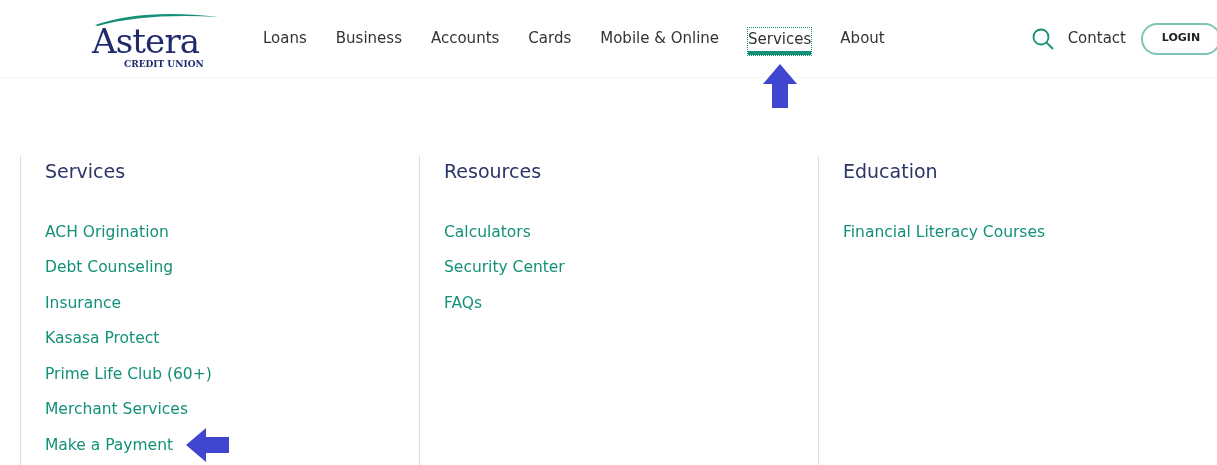 The image size is (1217, 465). Describe the element at coordinates (128, 374) in the screenshot. I see `menu-link: Prime Life Club (60+)` at that location.